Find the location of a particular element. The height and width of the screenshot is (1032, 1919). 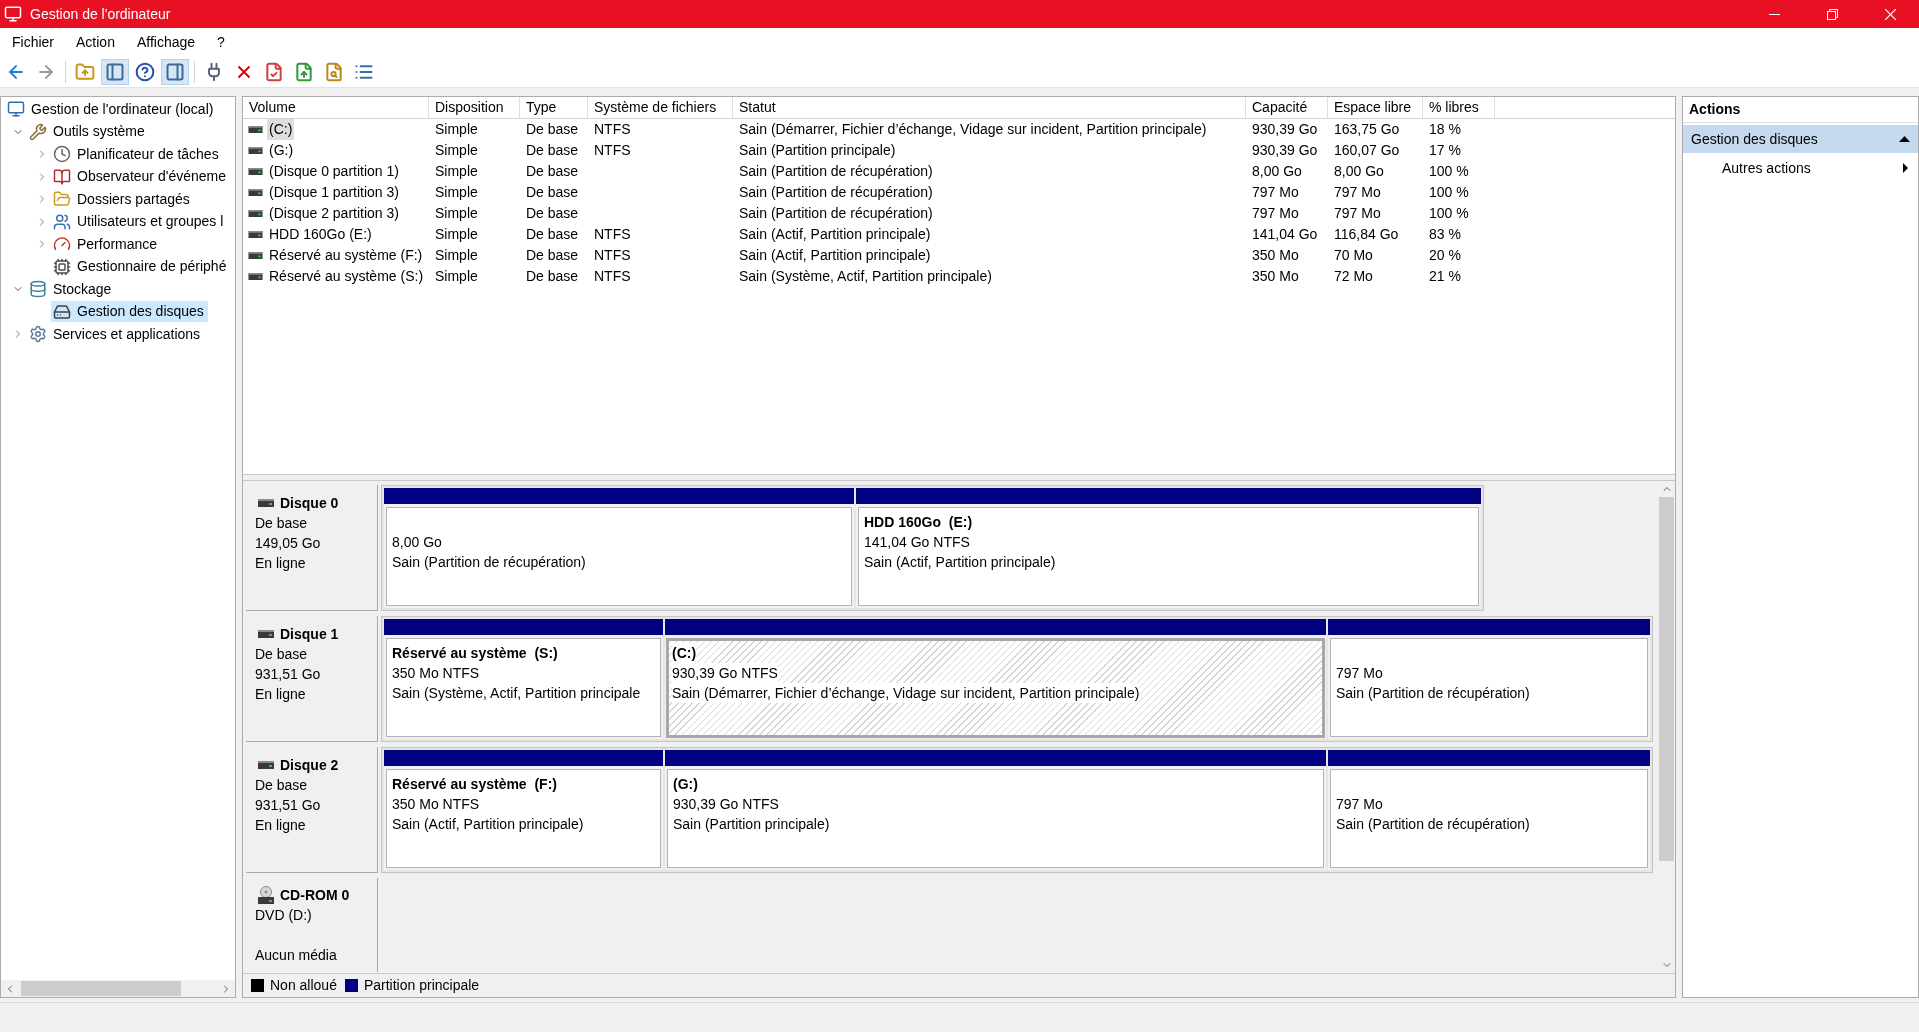

panel-left-icon is located at coordinates (115, 71).